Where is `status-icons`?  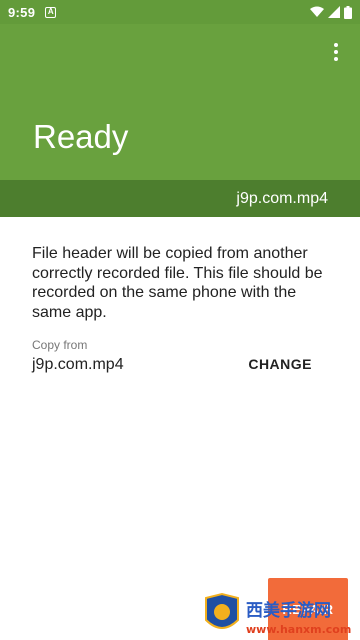 status-icons is located at coordinates (331, 12).